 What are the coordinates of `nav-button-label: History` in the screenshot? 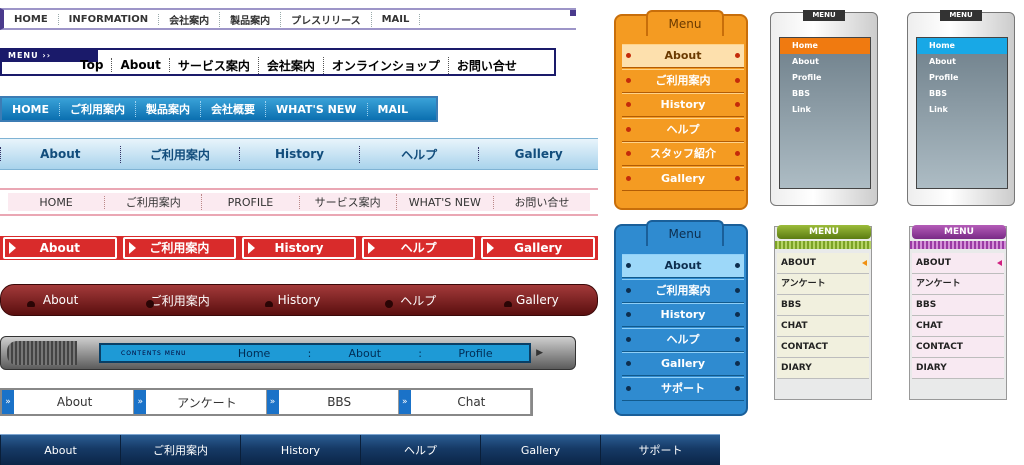 It's located at (299, 248).